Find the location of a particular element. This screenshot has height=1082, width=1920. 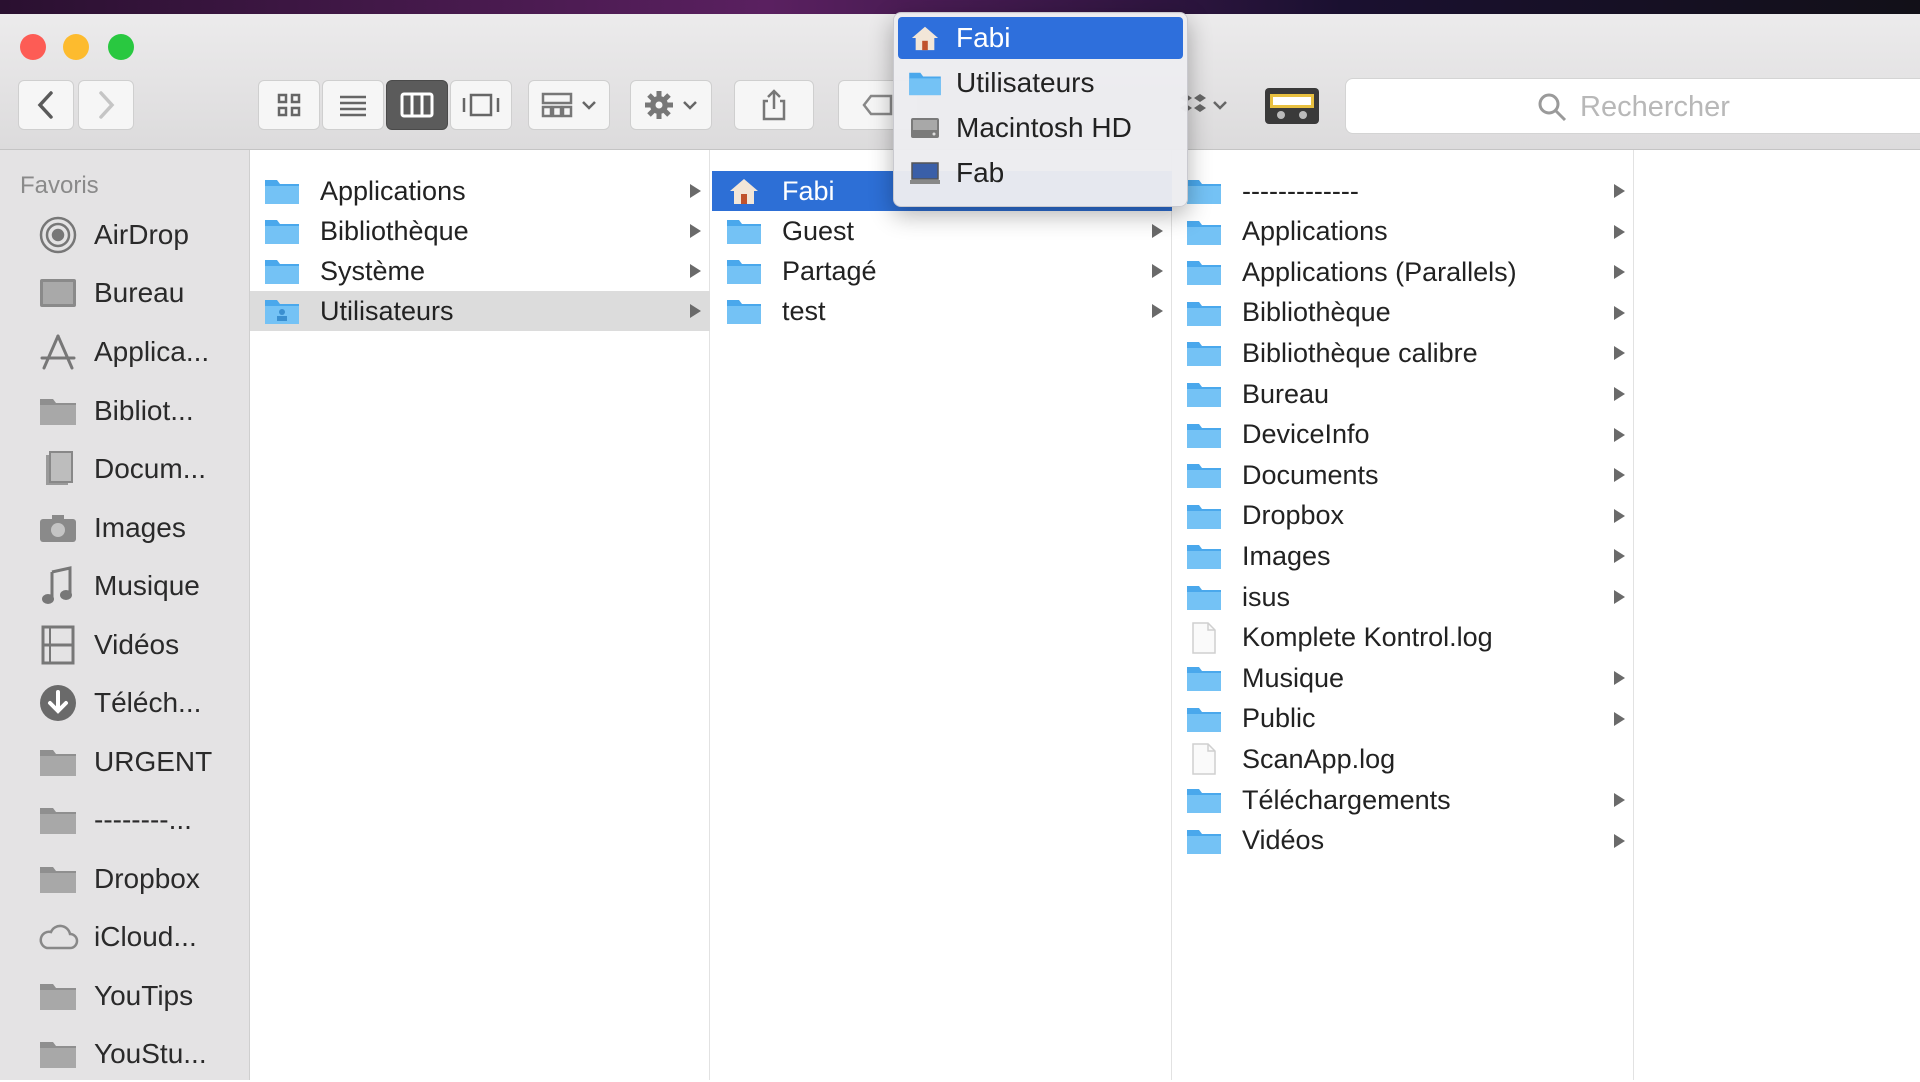

list-item: Système is located at coordinates (480, 271).